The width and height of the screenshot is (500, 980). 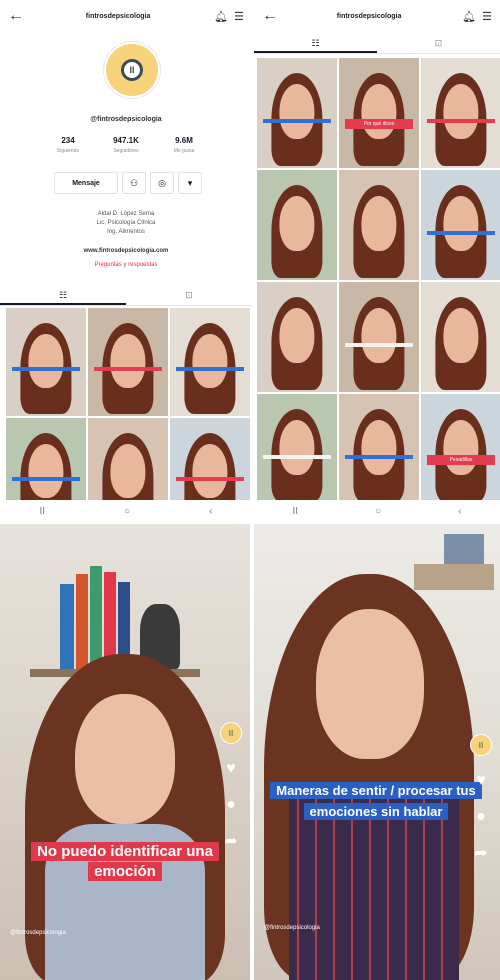 I want to click on eye-logo-icon: II, so click(x=132, y=70).